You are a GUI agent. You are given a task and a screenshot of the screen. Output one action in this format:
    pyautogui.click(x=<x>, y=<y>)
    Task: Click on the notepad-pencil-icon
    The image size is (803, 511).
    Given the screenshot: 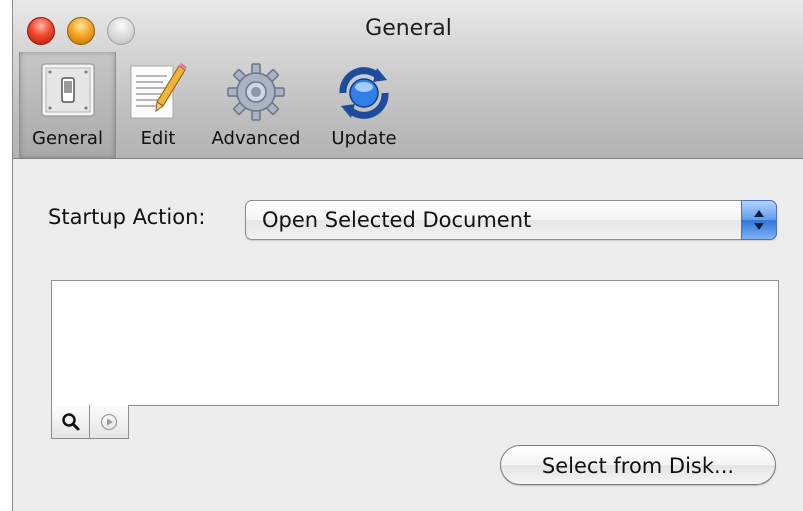 What is the action you would take?
    pyautogui.click(x=158, y=94)
    